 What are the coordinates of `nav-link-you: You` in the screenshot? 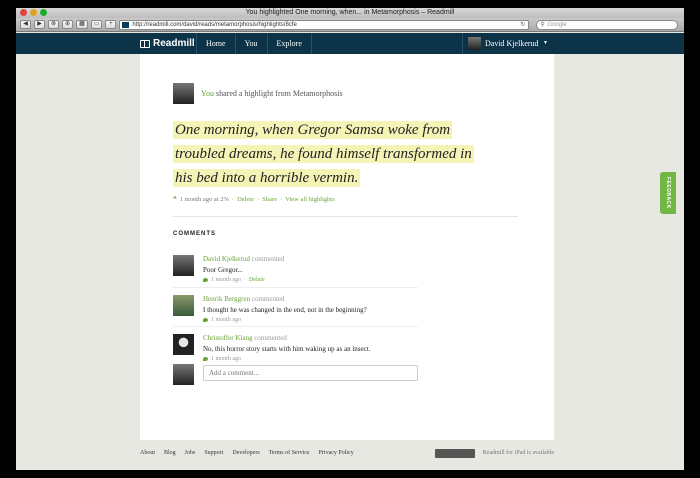 It's located at (250, 43).